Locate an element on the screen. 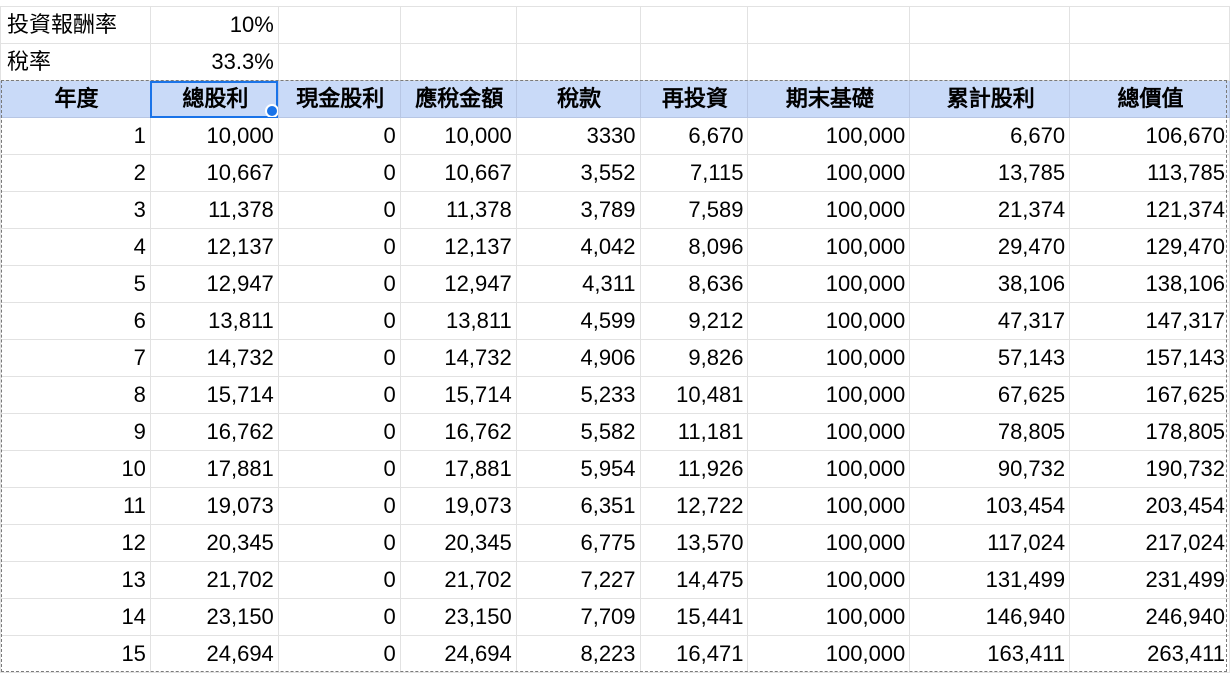 This screenshot has width=1230, height=678. year-cell: 11 is located at coordinates (75, 506).